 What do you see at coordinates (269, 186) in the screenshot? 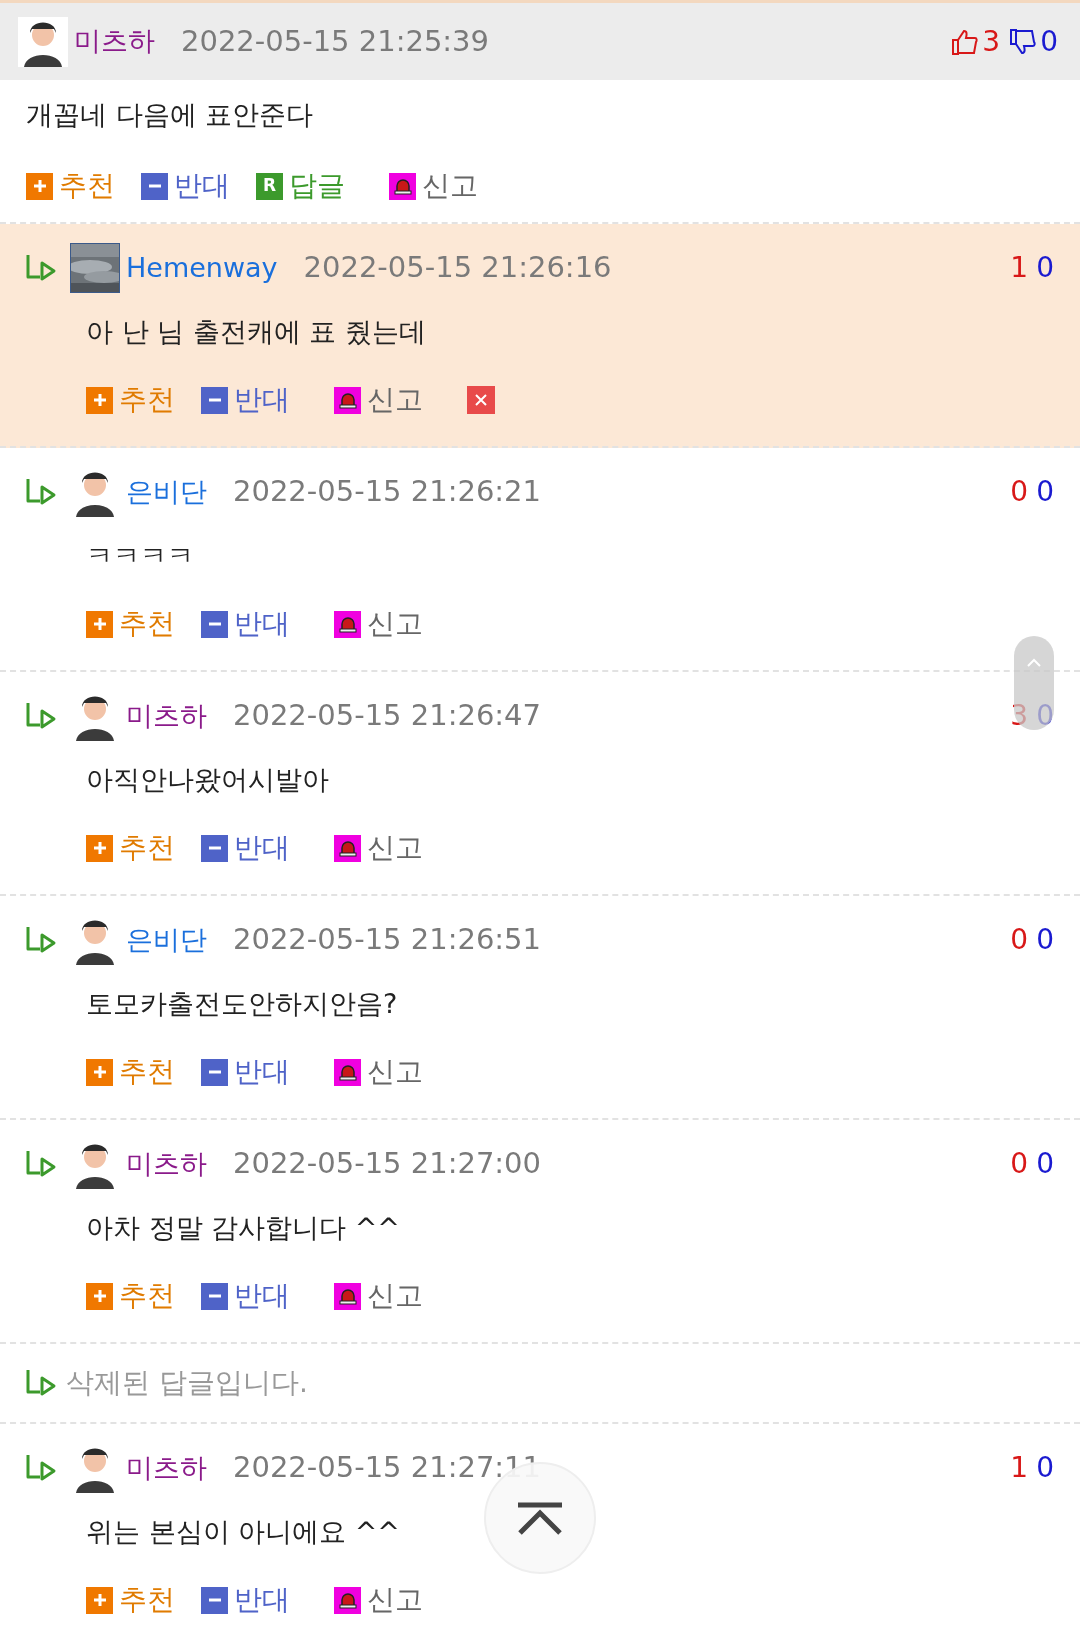
I see `reply-icon: R` at bounding box center [269, 186].